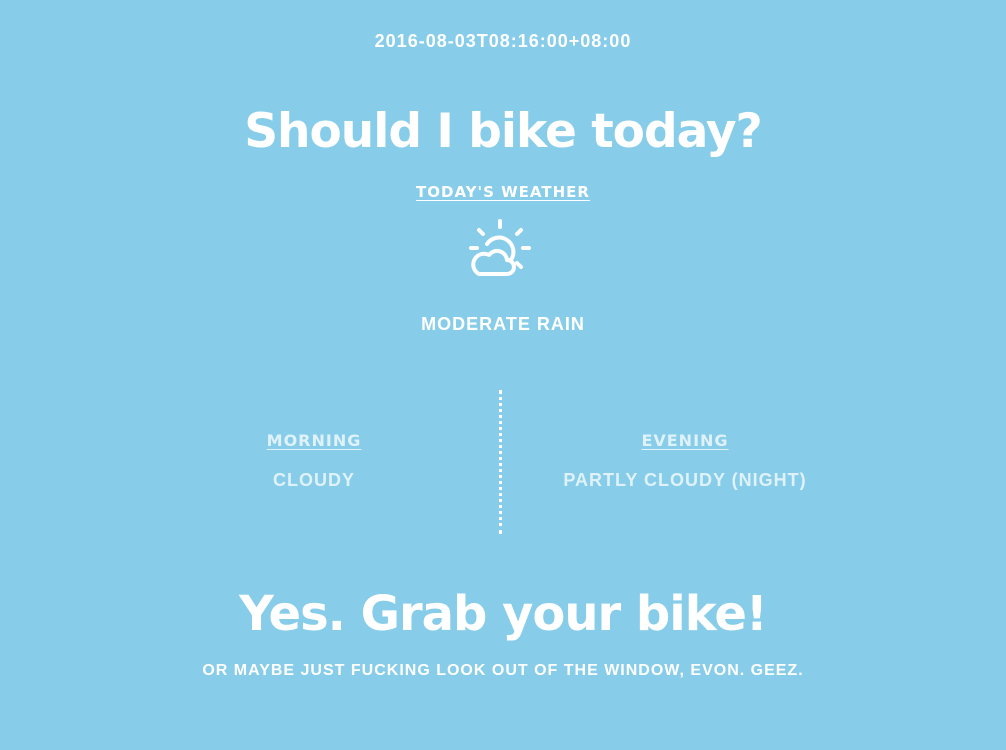  Describe the element at coordinates (314, 461) in the screenshot. I see `morning-forecast: MORNING CLOUDY` at that location.